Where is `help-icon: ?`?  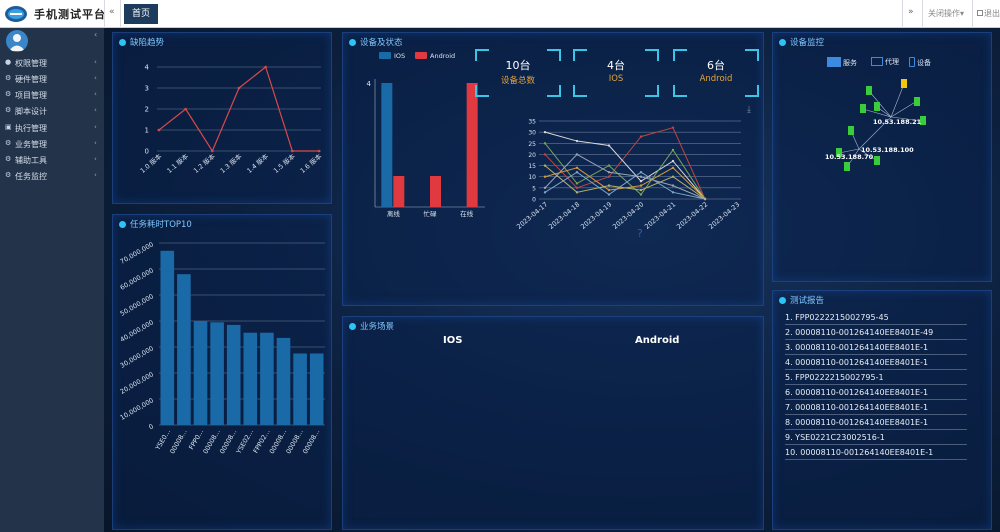 help-icon: ? is located at coordinates (640, 233).